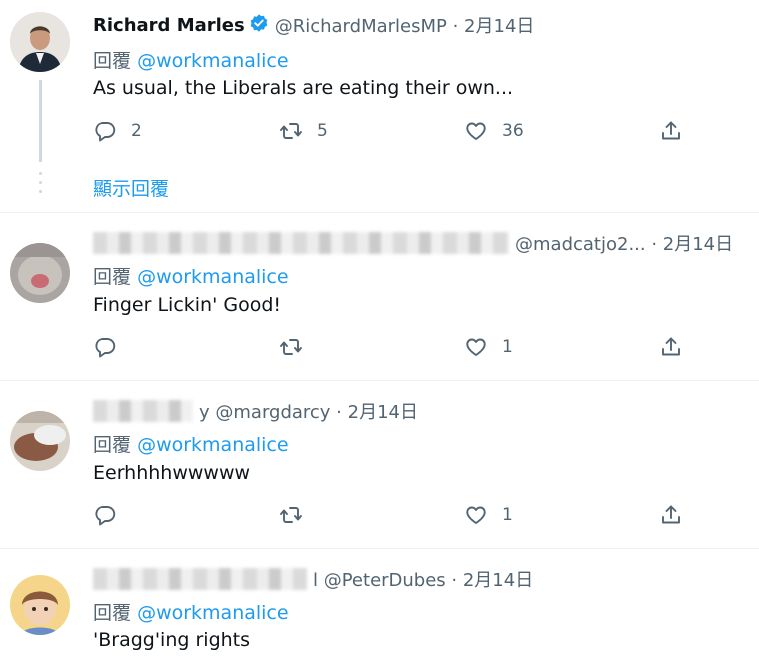 This screenshot has height=660, width=759. What do you see at coordinates (393, 134) in the screenshot?
I see `action-bar: 2 5 36` at bounding box center [393, 134].